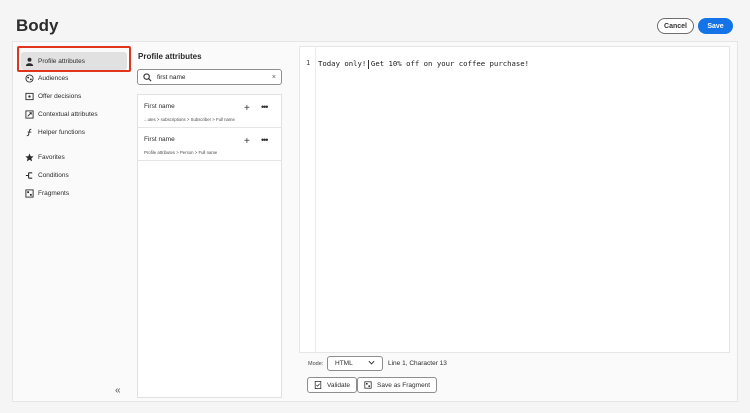 This screenshot has width=750, height=413. What do you see at coordinates (29, 175) in the screenshot?
I see `conditions-icon` at bounding box center [29, 175].